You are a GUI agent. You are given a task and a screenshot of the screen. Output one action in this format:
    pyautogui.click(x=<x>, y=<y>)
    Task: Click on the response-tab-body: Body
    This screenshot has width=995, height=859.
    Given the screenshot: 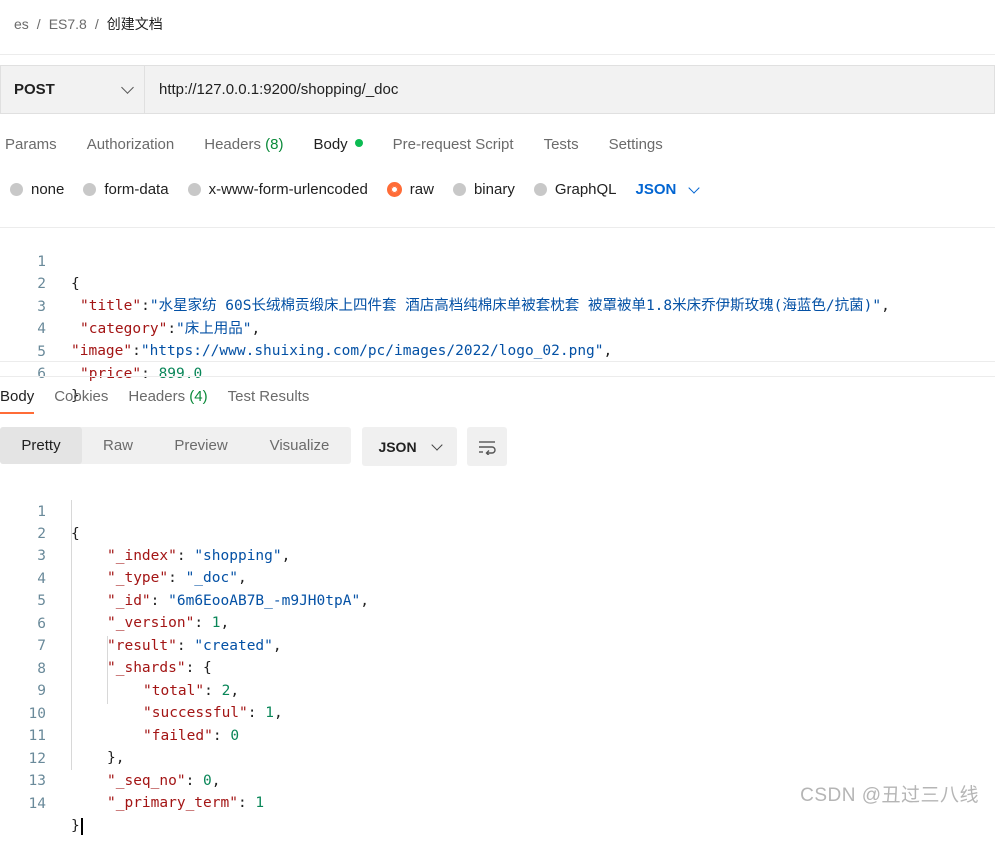 What is the action you would take?
    pyautogui.click(x=17, y=401)
    